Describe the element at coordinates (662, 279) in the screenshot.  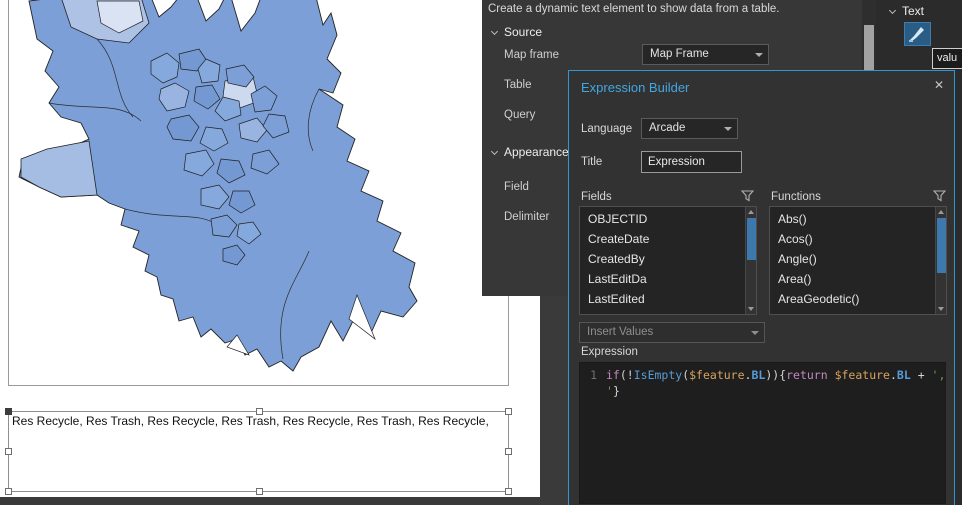
I see `field-item: LastEditDa` at that location.